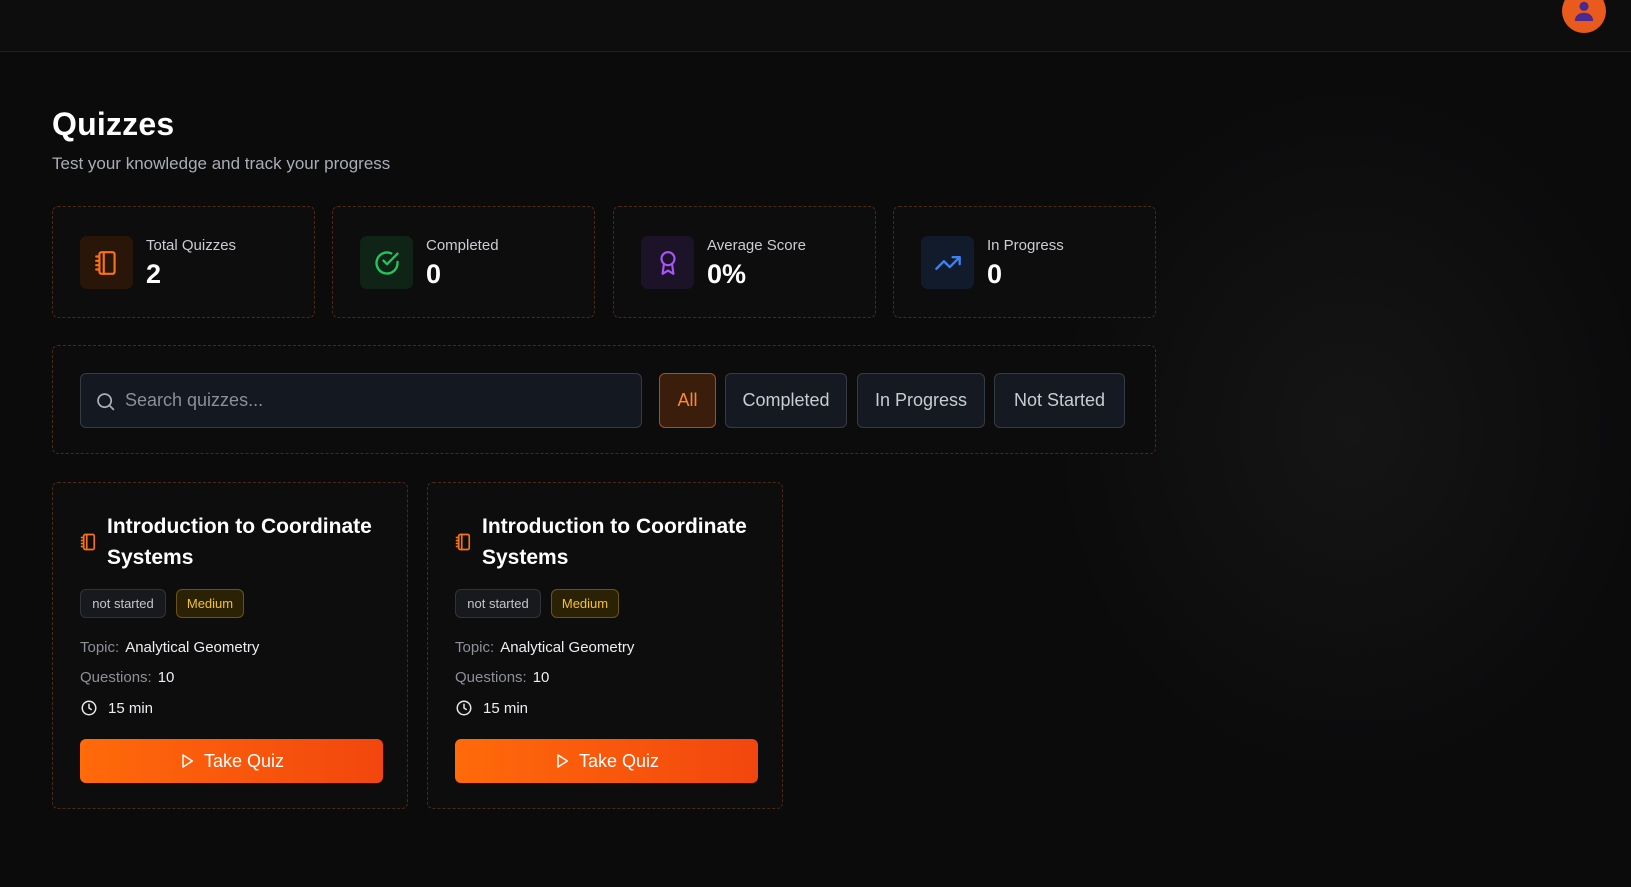  Describe the element at coordinates (1584, 11) in the screenshot. I see `user-icon` at that location.